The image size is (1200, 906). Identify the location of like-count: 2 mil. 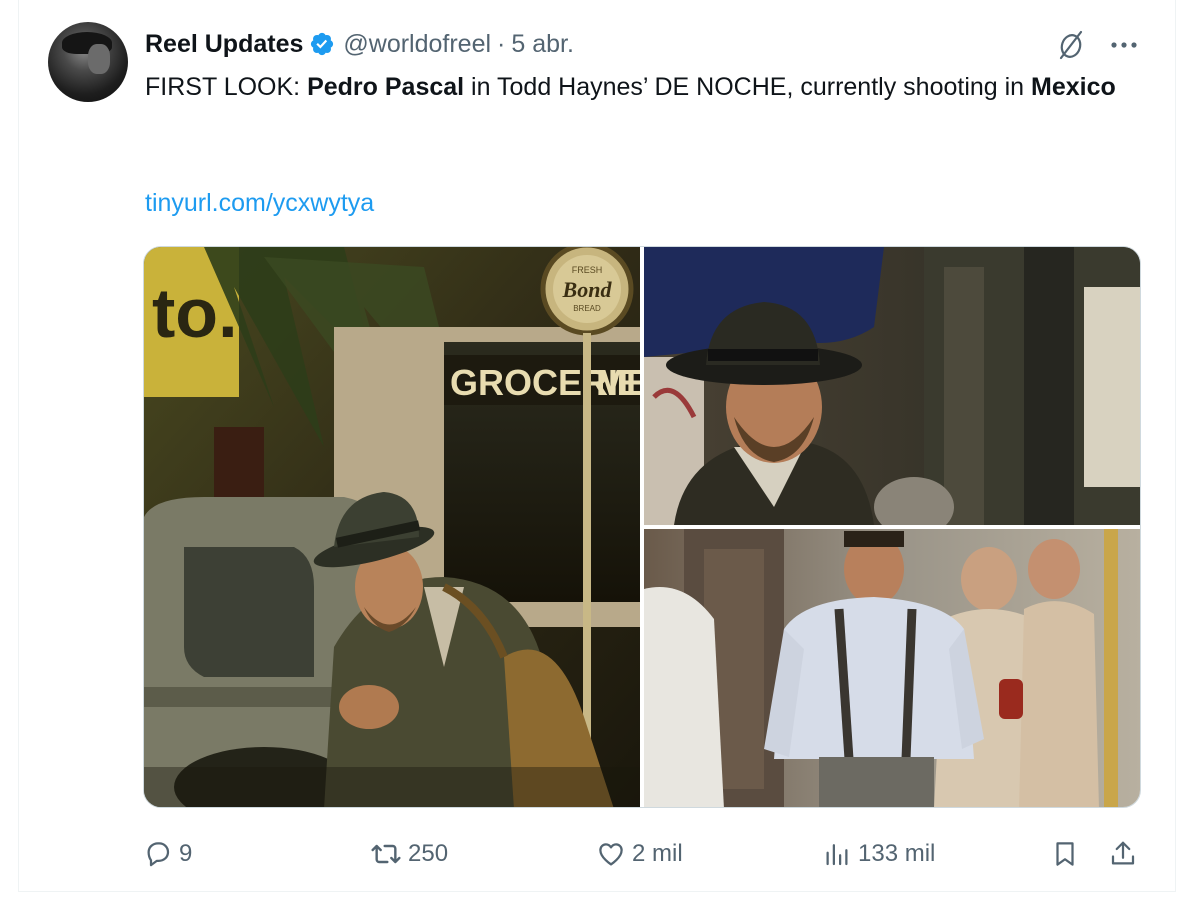
(657, 853).